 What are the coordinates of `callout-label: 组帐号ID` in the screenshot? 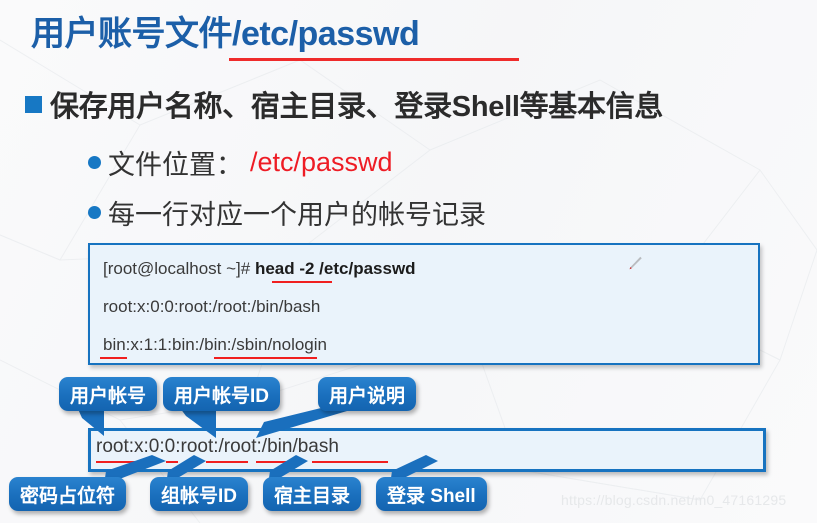 It's located at (199, 496).